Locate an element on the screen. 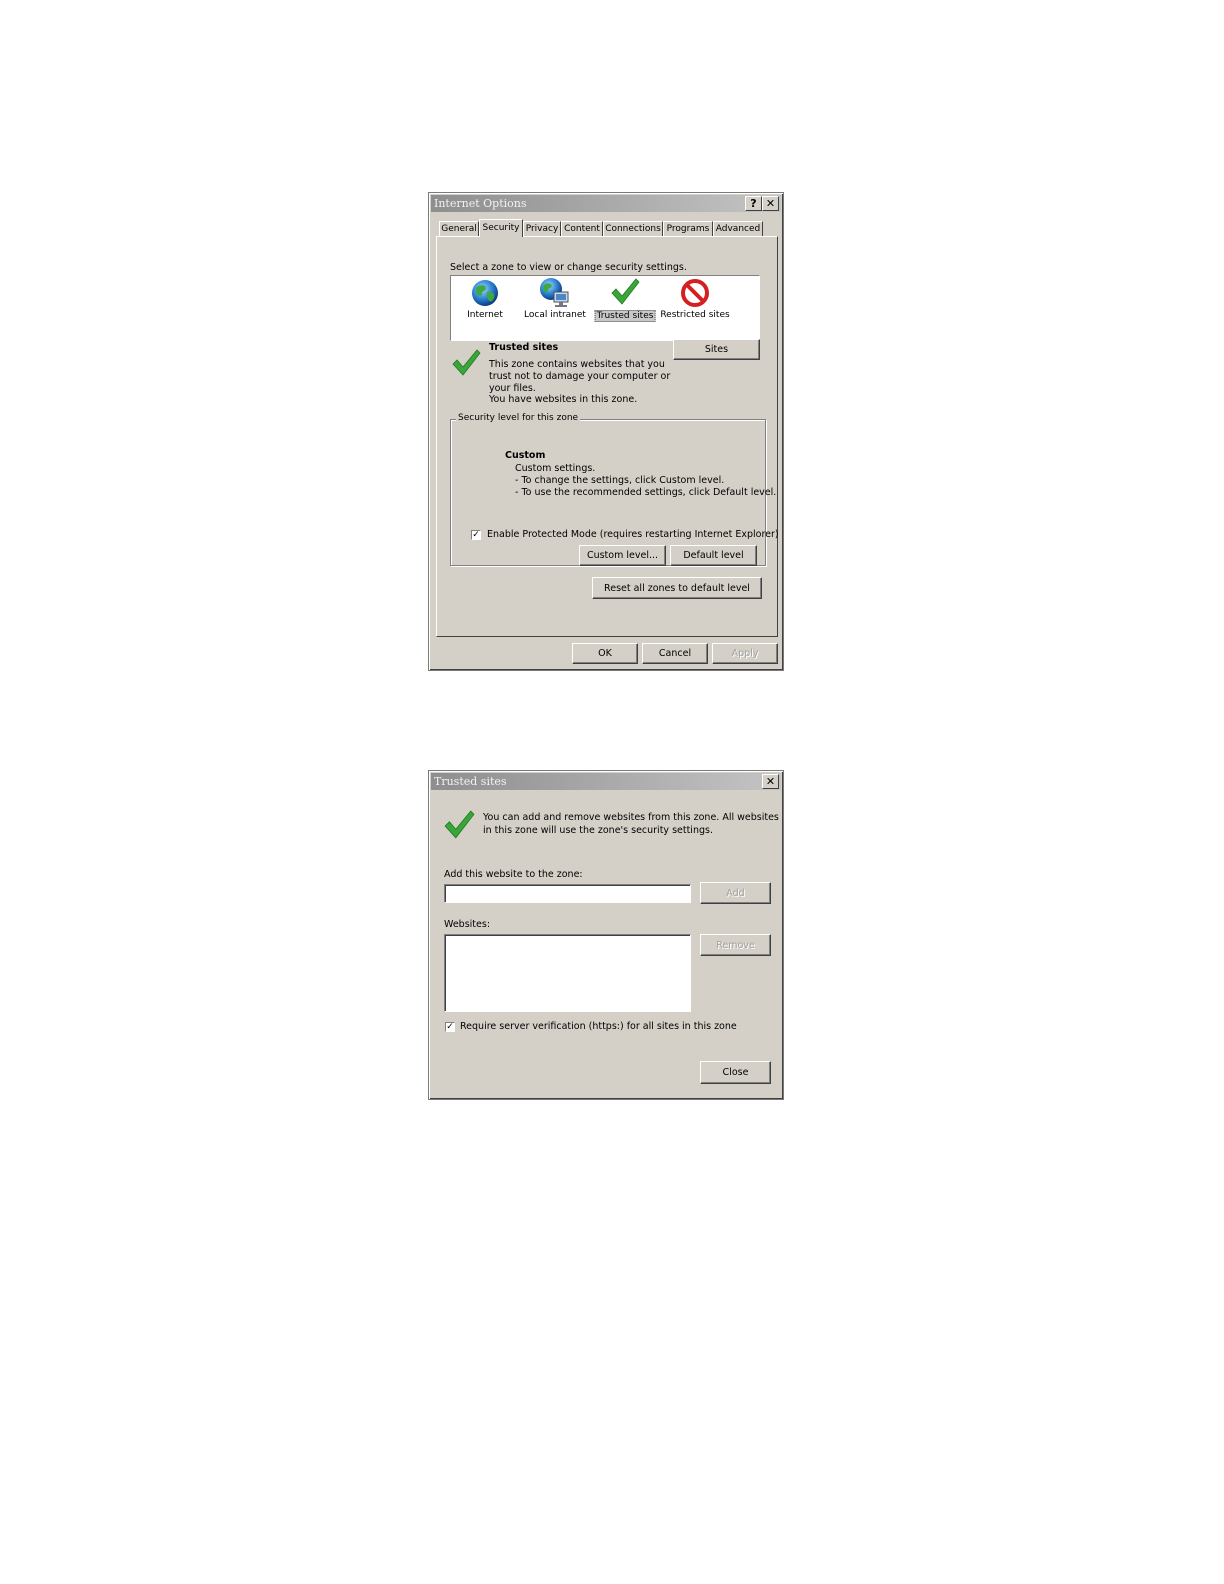 The image size is (1224, 1584). remove-button: Remove is located at coordinates (735, 945).